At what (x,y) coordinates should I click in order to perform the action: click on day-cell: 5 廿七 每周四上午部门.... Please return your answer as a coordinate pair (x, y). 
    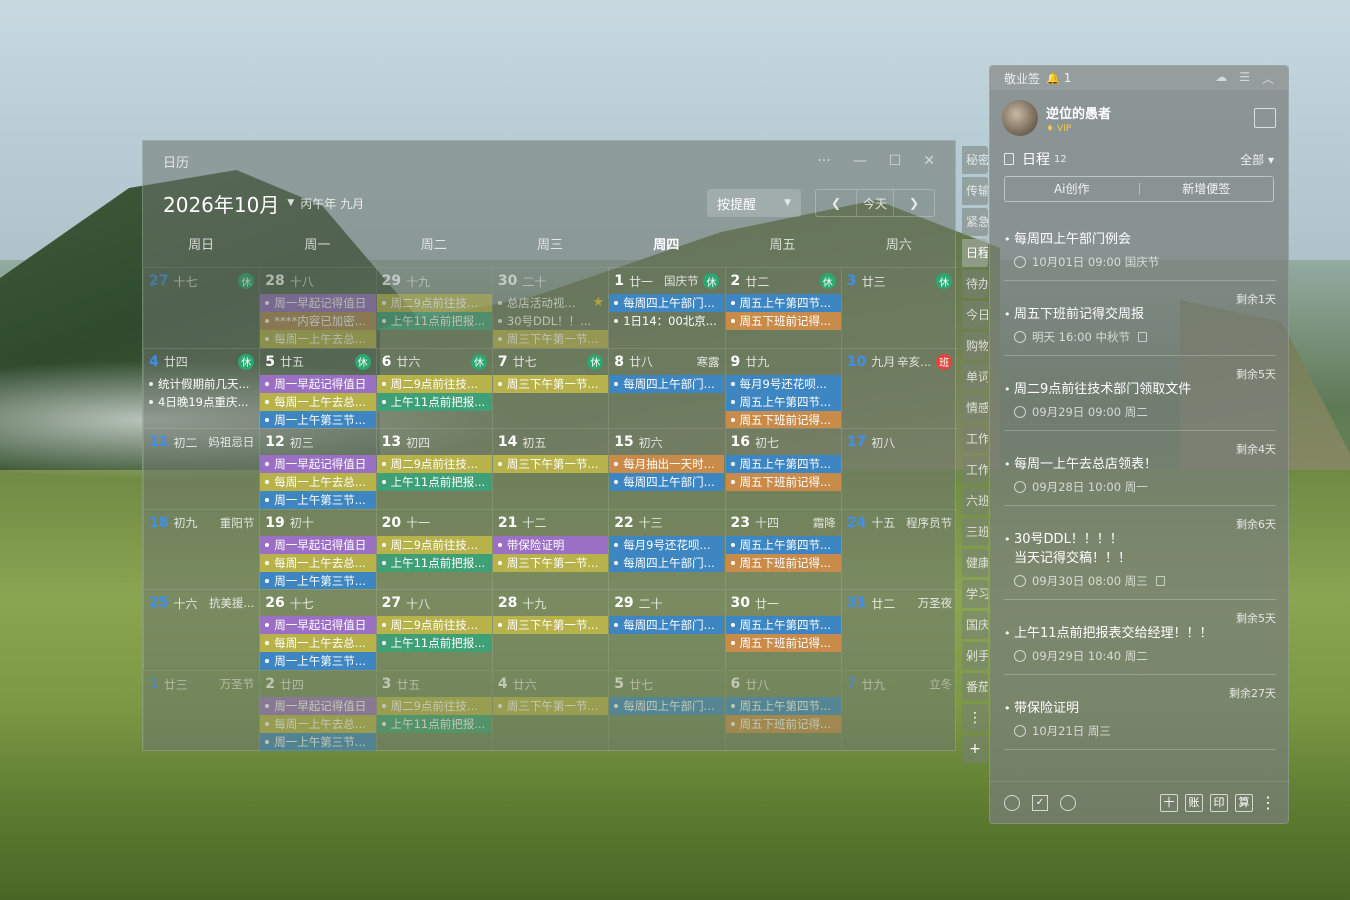
    Looking at the image, I should click on (666, 710).